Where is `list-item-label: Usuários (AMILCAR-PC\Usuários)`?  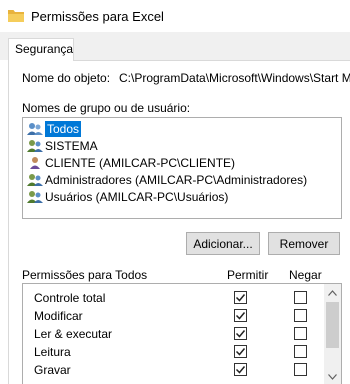 list-item-label: Usuários (AMILCAR-PC\Usuários) is located at coordinates (137, 196).